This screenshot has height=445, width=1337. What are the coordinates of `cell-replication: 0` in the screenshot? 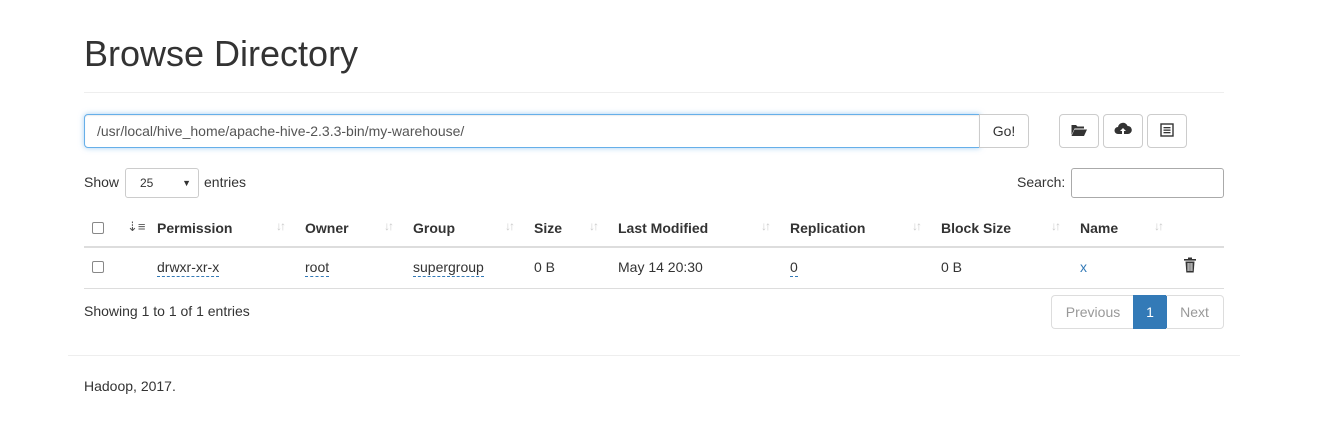 It's located at (794, 268).